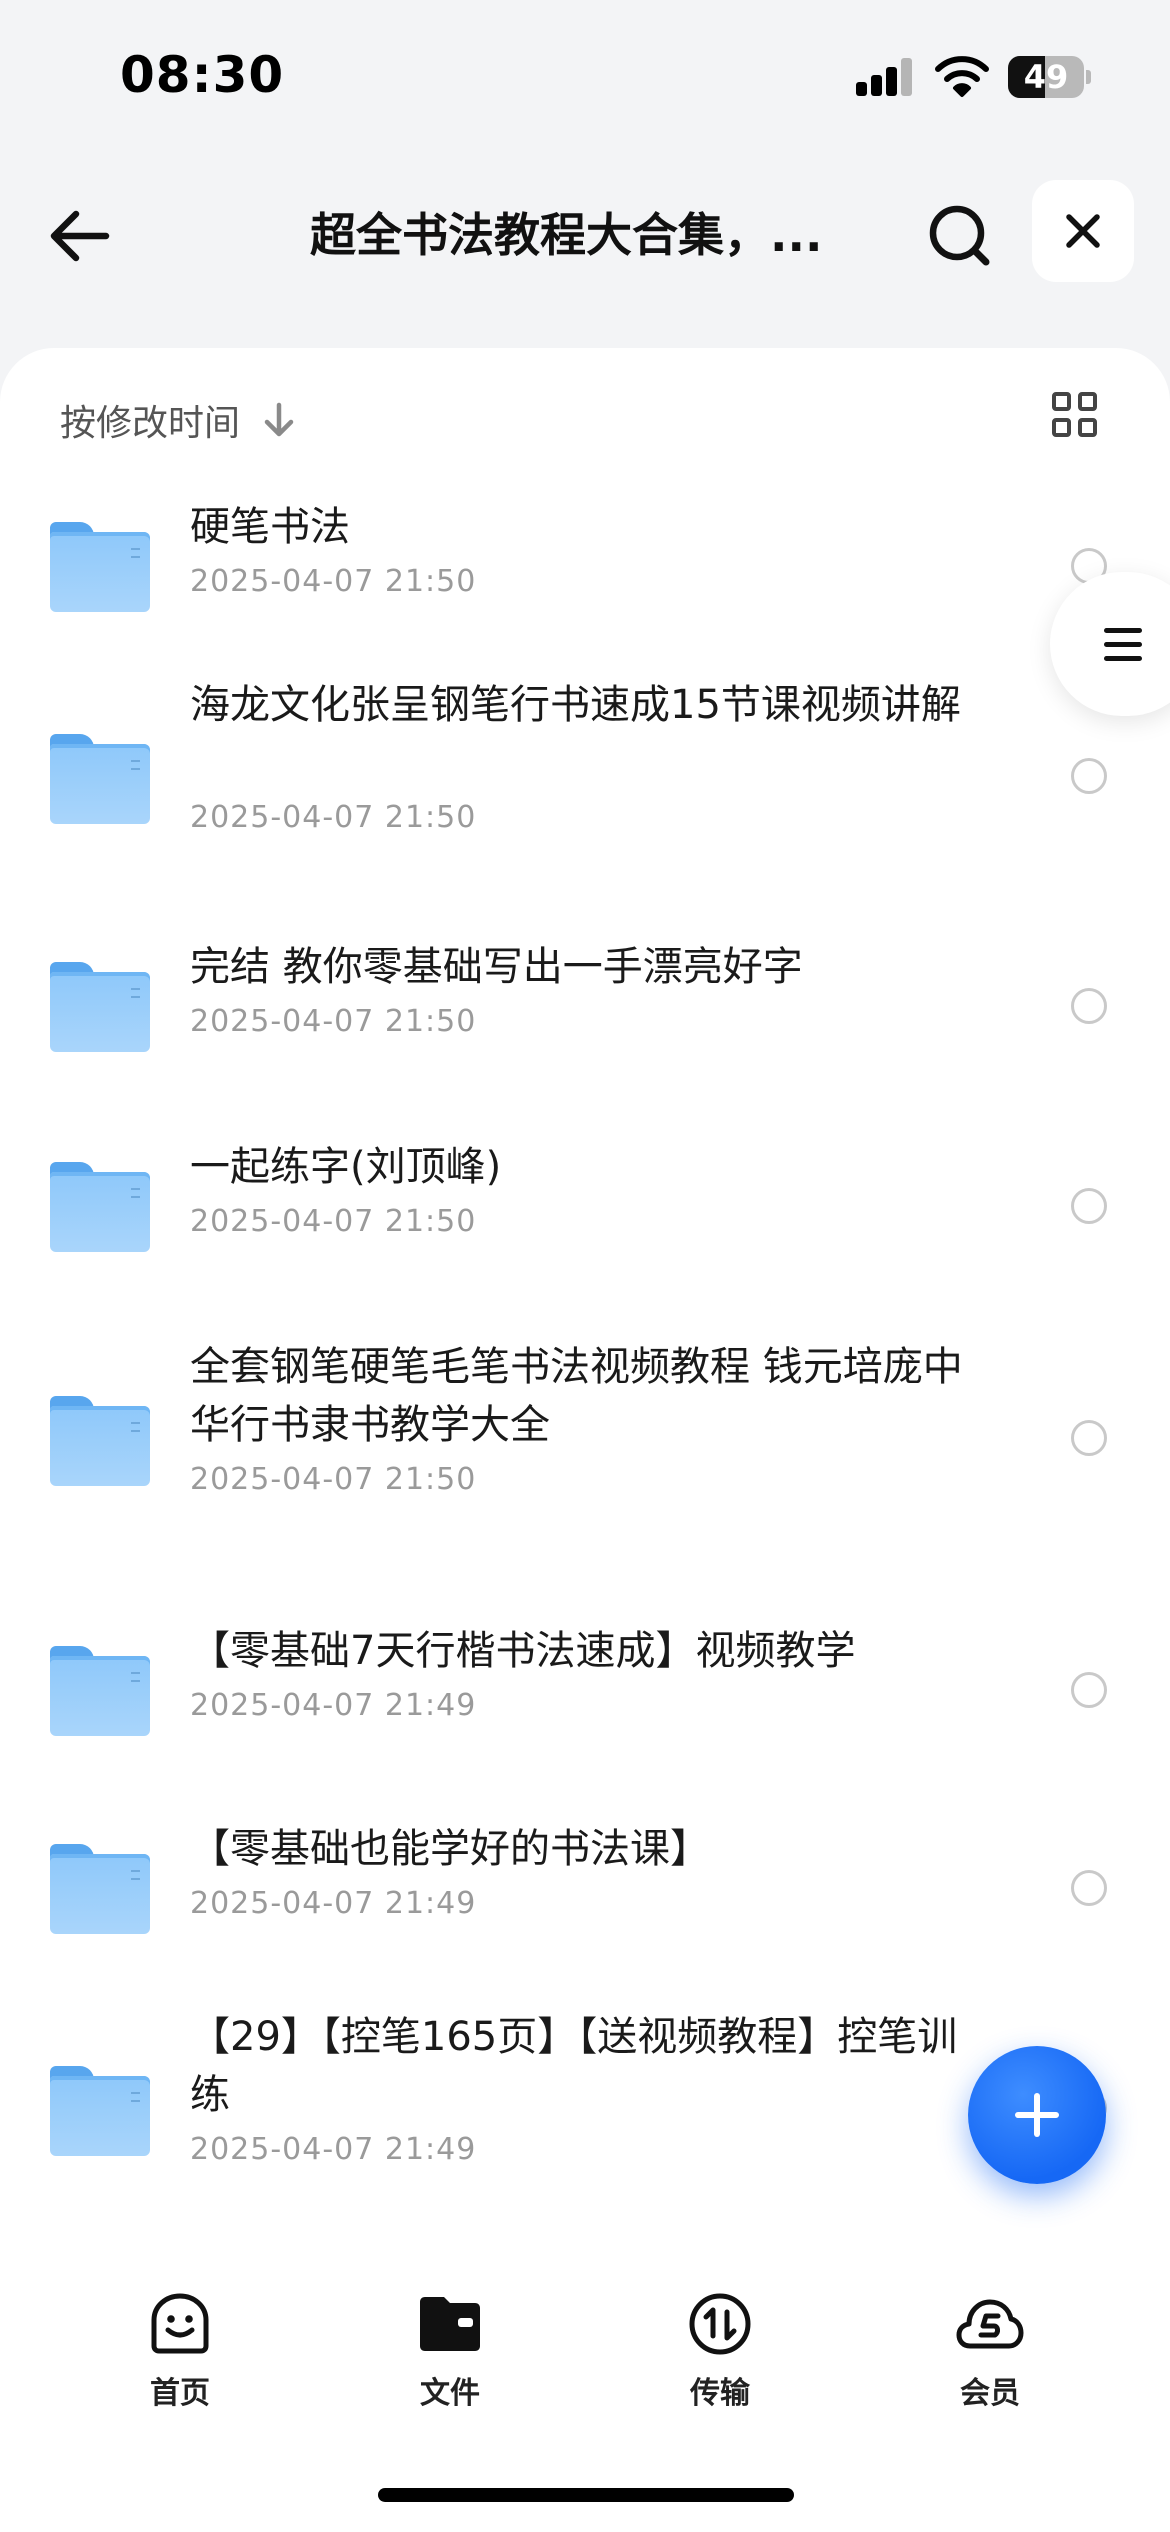 The width and height of the screenshot is (1170, 2532). What do you see at coordinates (346, 1167) in the screenshot?
I see `file-name: 一起练字(刘顶峰)` at bounding box center [346, 1167].